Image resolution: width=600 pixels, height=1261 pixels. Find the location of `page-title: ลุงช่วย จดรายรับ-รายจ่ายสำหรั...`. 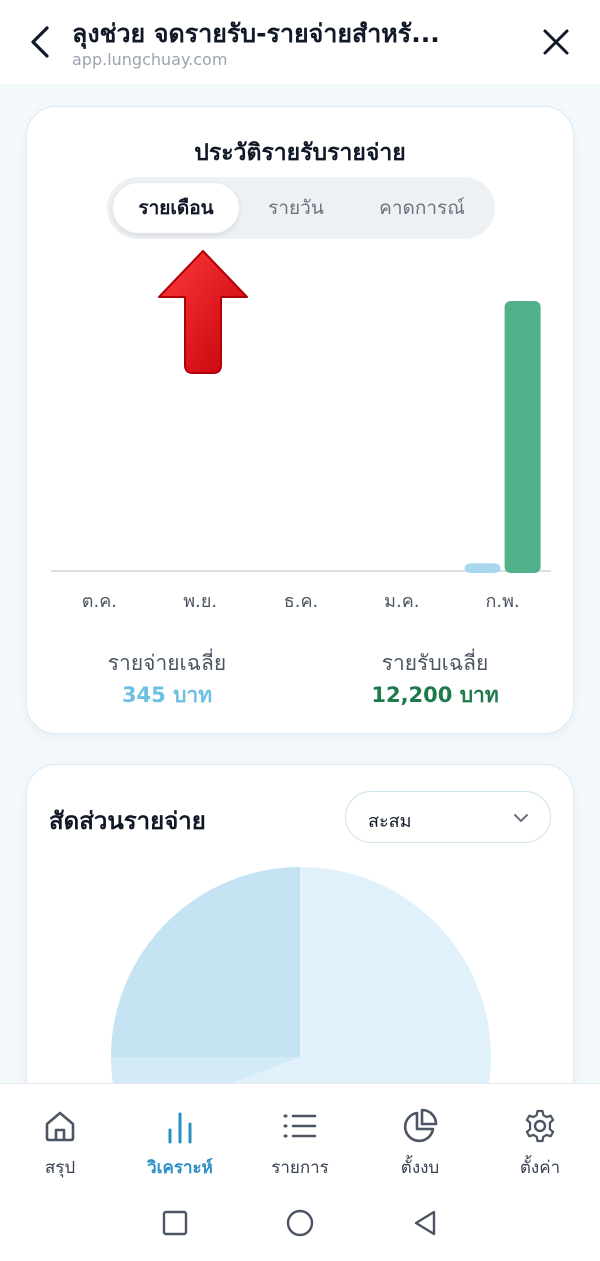

page-title: ลุงช่วย จดรายรับ-รายจ่ายสำหรั... is located at coordinates (256, 33).